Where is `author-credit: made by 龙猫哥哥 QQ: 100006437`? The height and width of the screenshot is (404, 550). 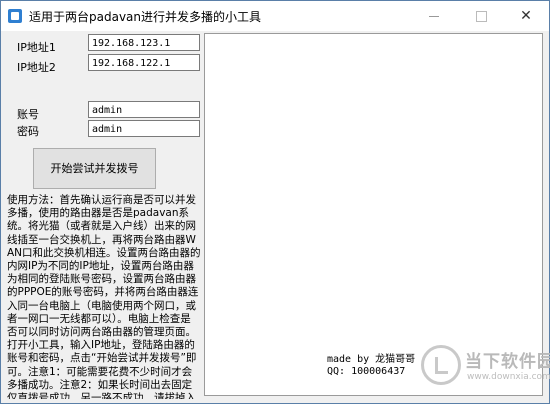
author-credit: made by 龙猫哥哥 QQ: 100006437 is located at coordinates (371, 366).